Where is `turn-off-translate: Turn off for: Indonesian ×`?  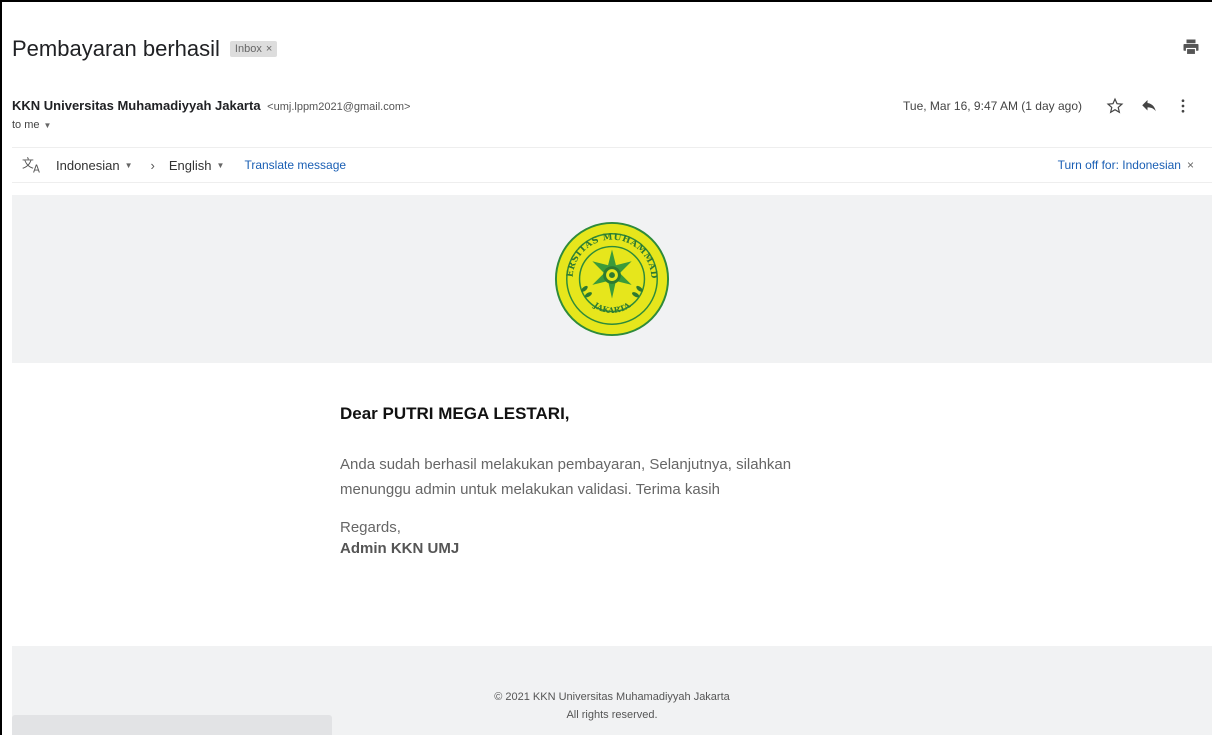
turn-off-translate: Turn off for: Indonesian × is located at coordinates (1126, 165).